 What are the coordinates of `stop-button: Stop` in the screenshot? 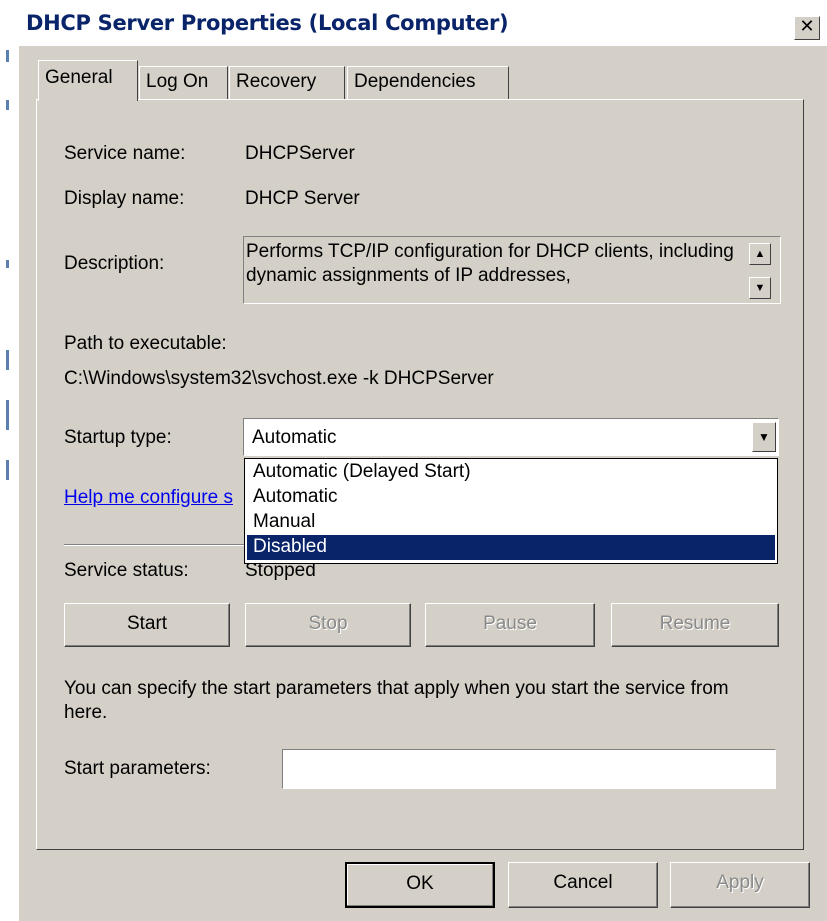 It's located at (328, 625).